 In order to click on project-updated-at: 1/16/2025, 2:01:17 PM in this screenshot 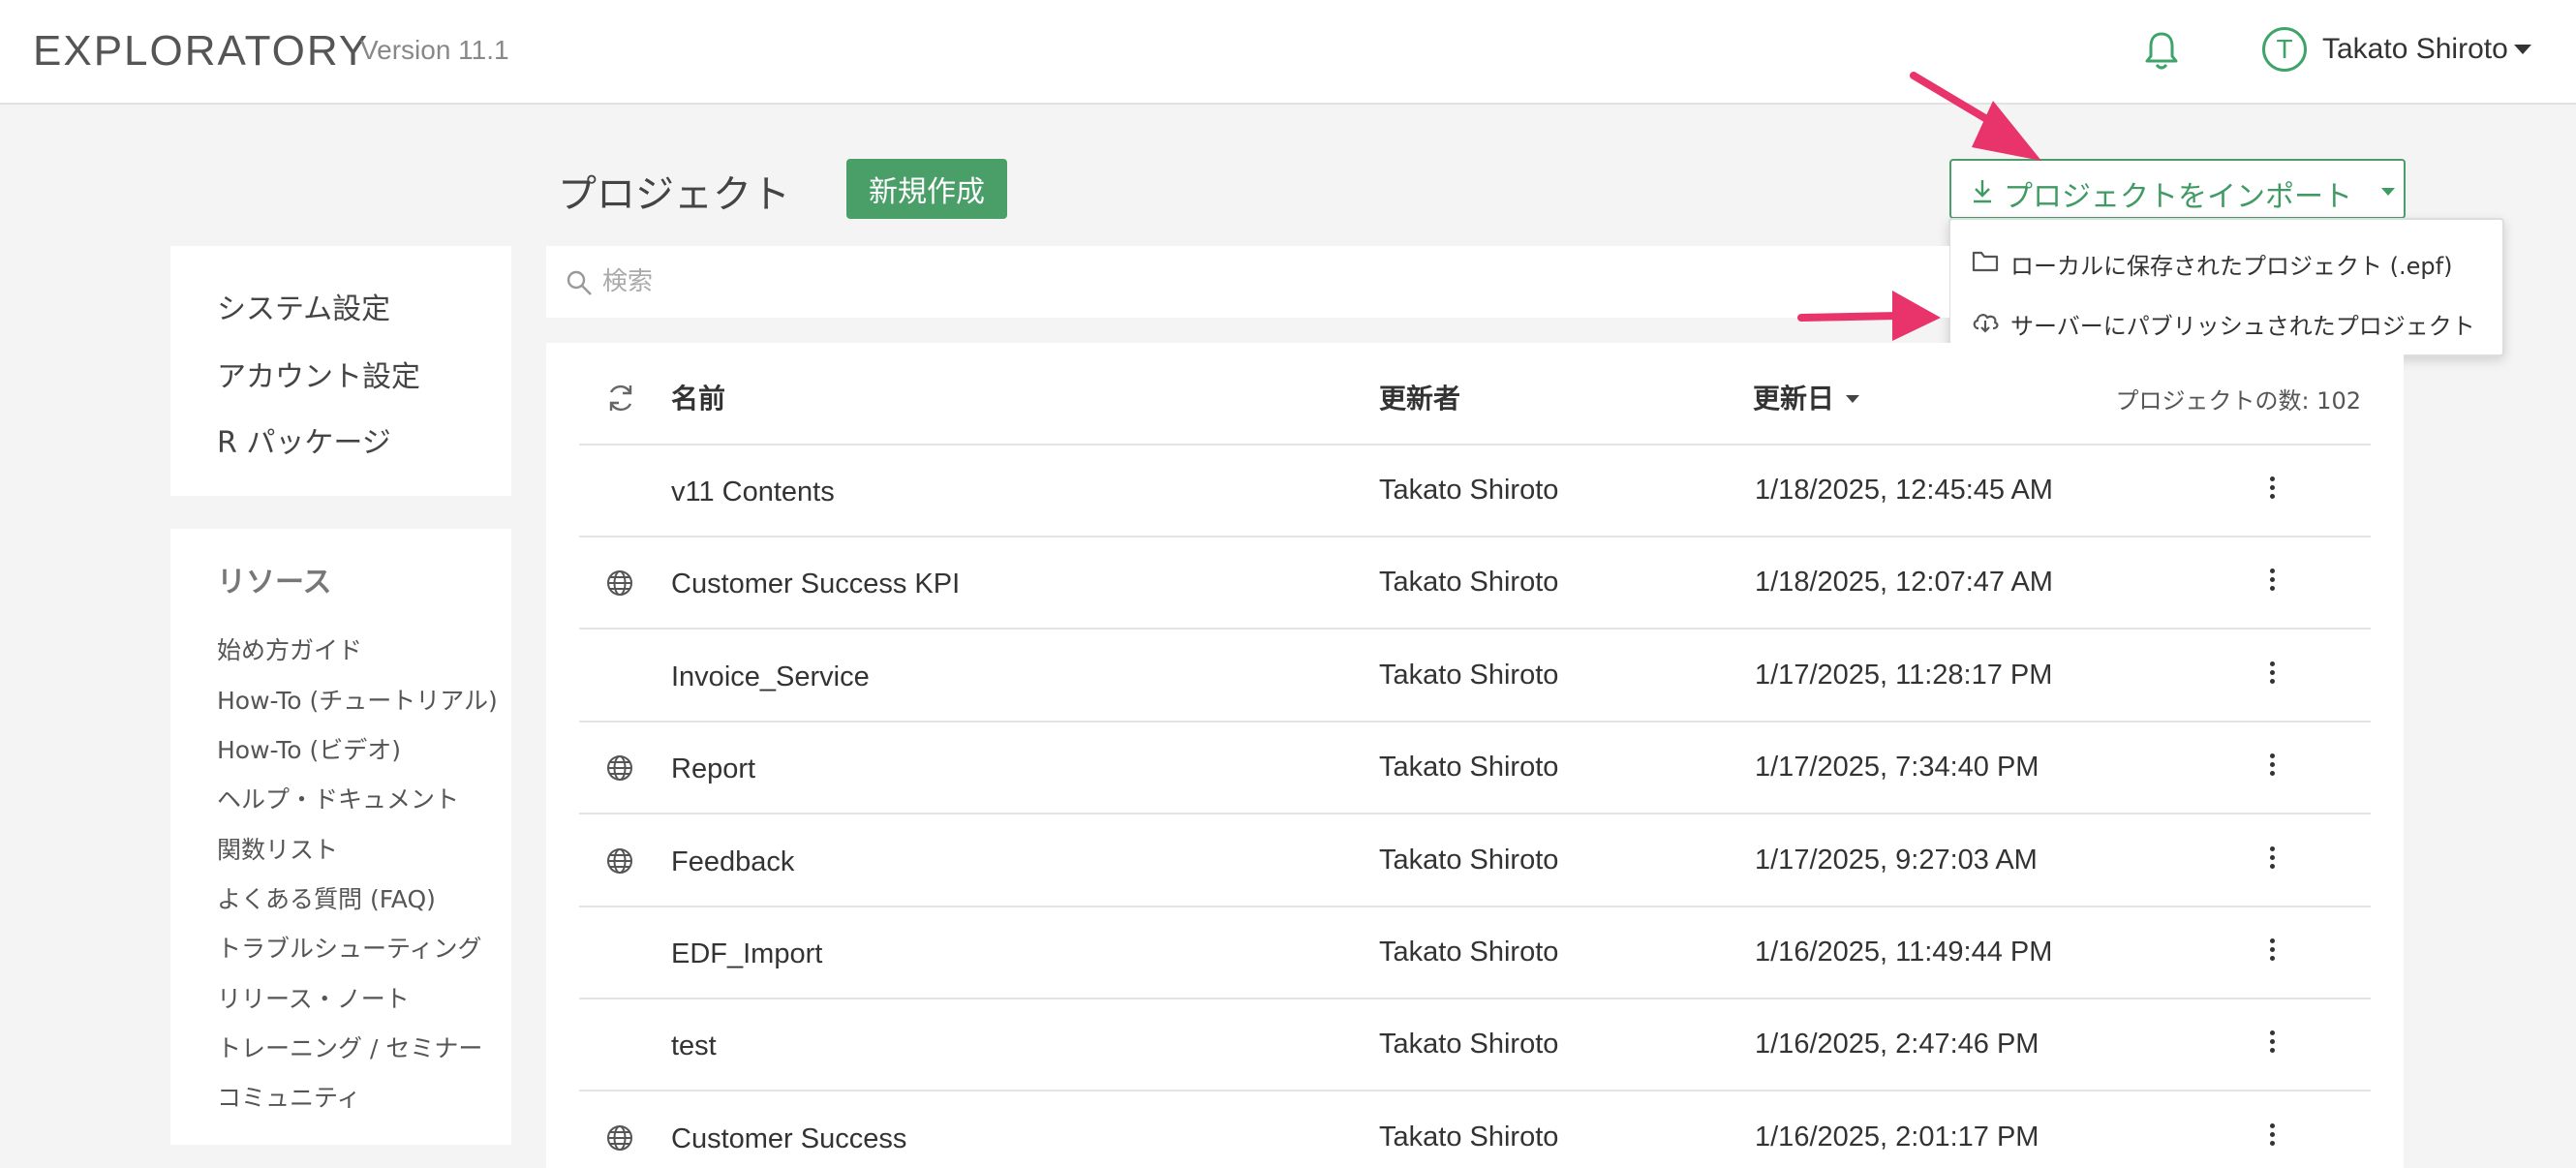, I will do `click(1897, 1137)`.